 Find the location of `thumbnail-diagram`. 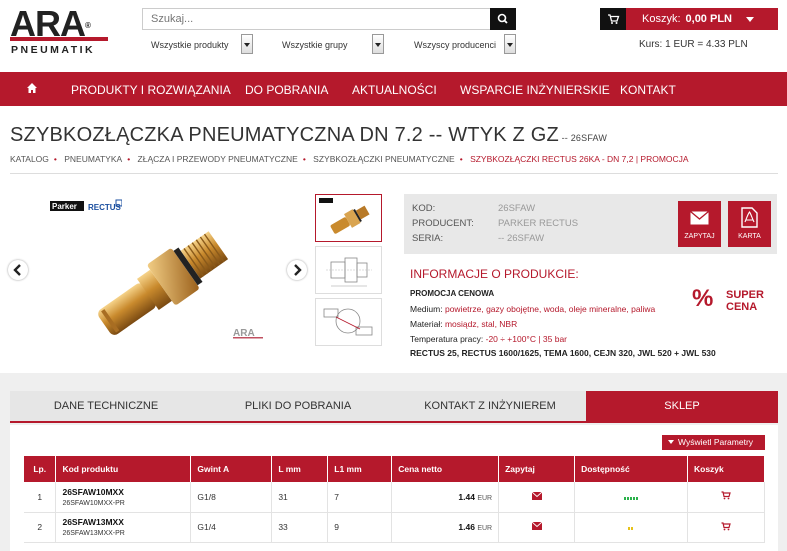

thumbnail-diagram is located at coordinates (348, 322).